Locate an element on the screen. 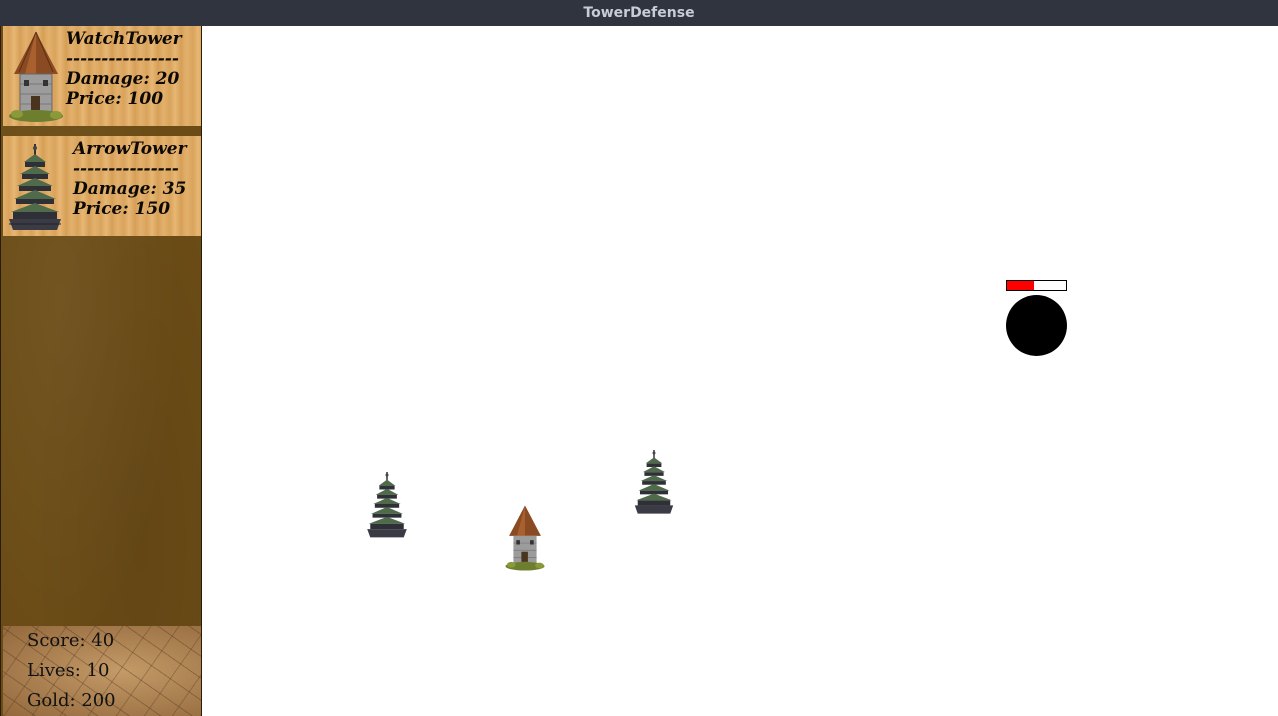 This screenshot has height=716, width=1278. tower-price: Price: 100 is located at coordinates (115, 99).